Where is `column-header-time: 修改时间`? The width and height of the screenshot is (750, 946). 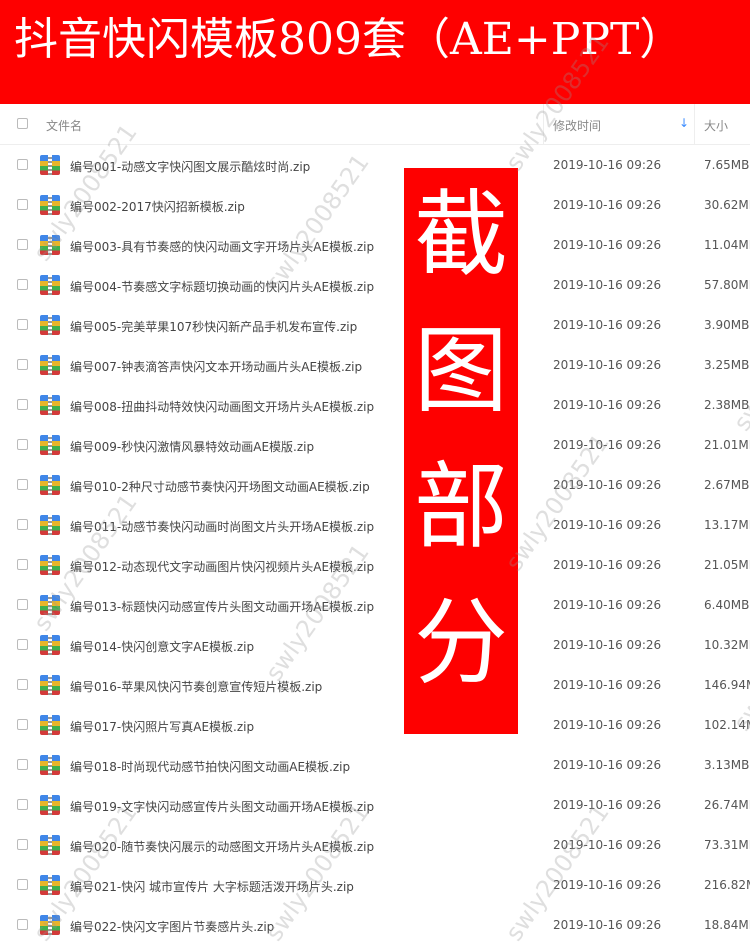
column-header-time: 修改时间 is located at coordinates (577, 125).